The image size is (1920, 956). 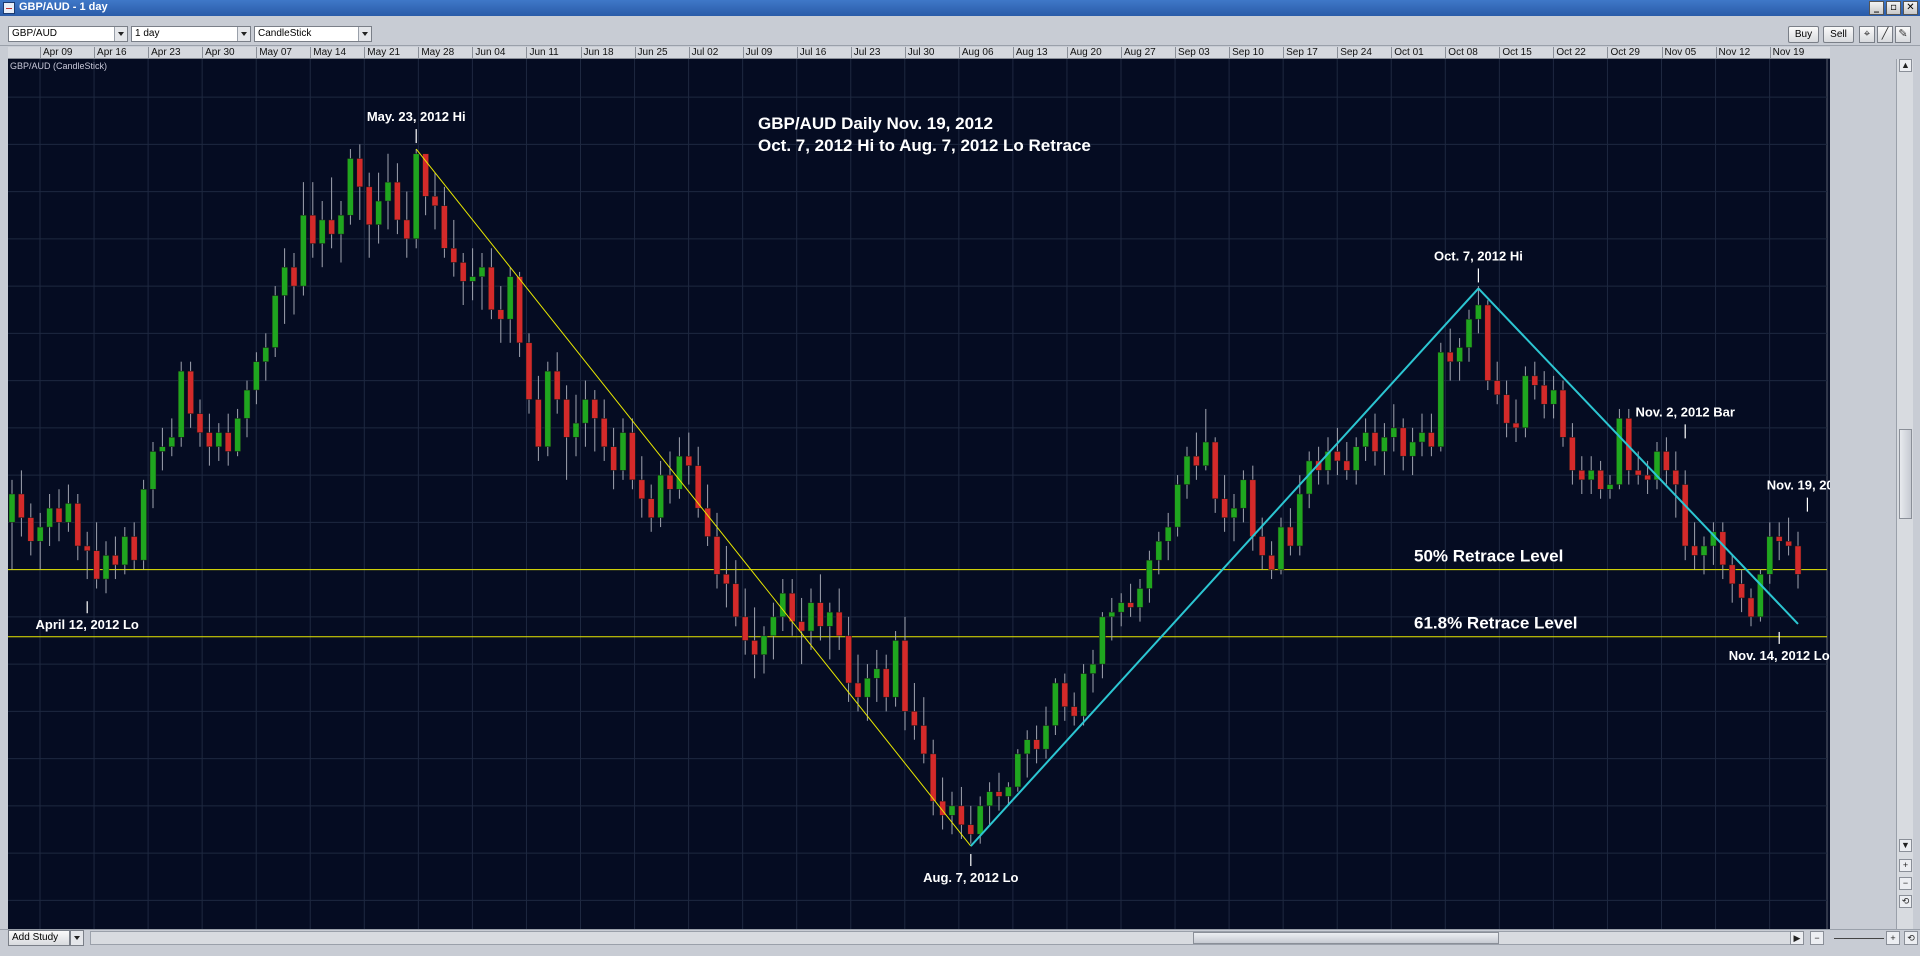 I want to click on chart-style-value: CandleStick, so click(x=285, y=33).